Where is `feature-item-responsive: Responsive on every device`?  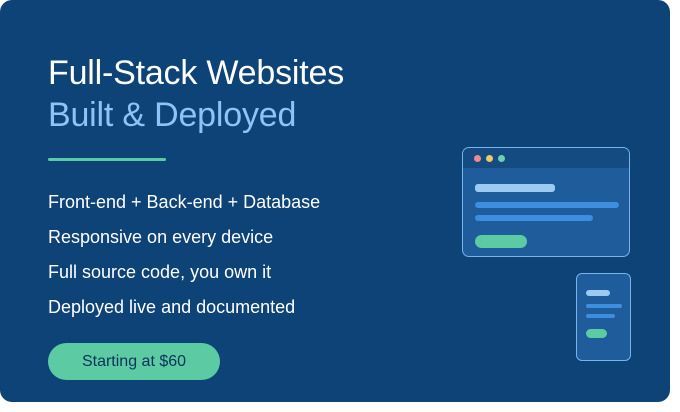
feature-item-responsive: Responsive on every device is located at coordinates (161, 237).